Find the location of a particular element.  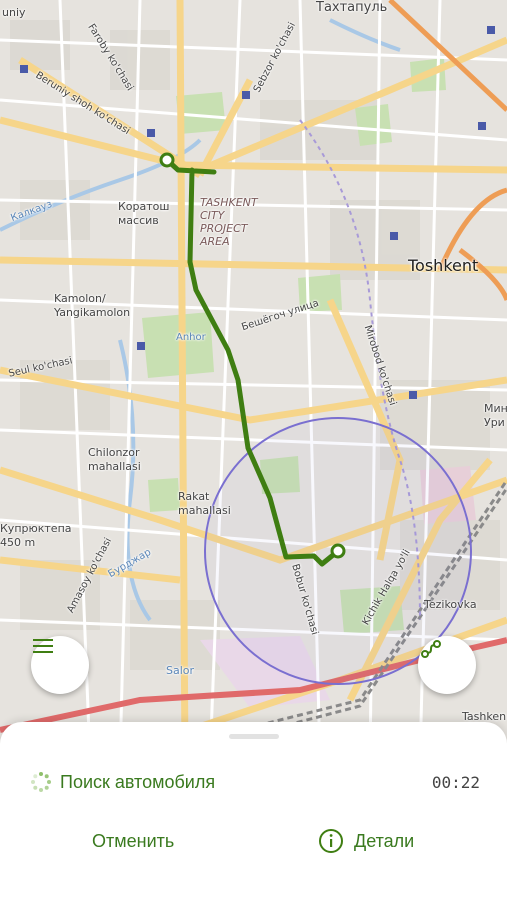

map-label-minor-edge: Мин Ури is located at coordinates (495, 415).